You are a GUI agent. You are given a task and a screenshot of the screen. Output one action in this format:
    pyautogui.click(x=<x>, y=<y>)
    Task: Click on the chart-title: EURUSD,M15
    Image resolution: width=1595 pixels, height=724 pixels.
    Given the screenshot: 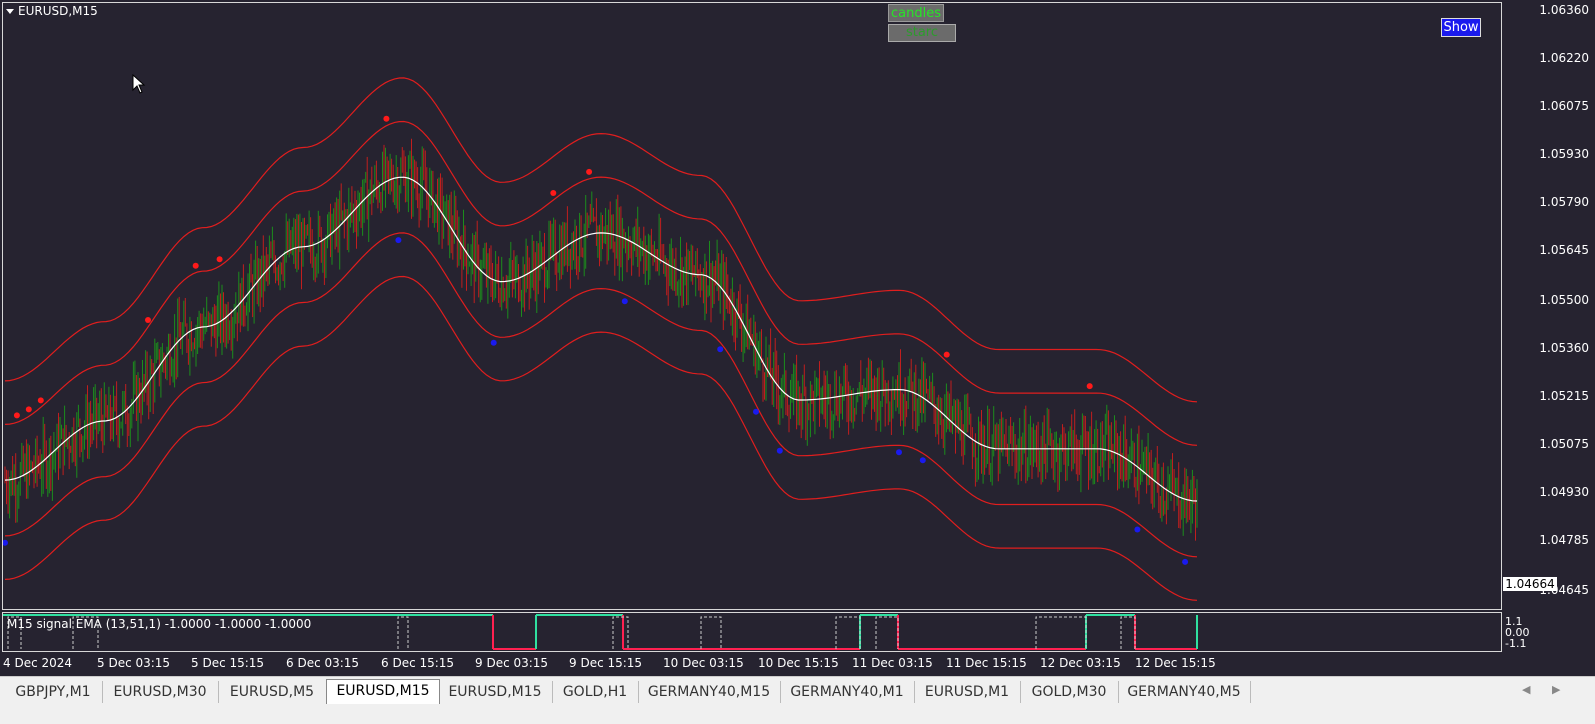 What is the action you would take?
    pyautogui.click(x=52, y=11)
    